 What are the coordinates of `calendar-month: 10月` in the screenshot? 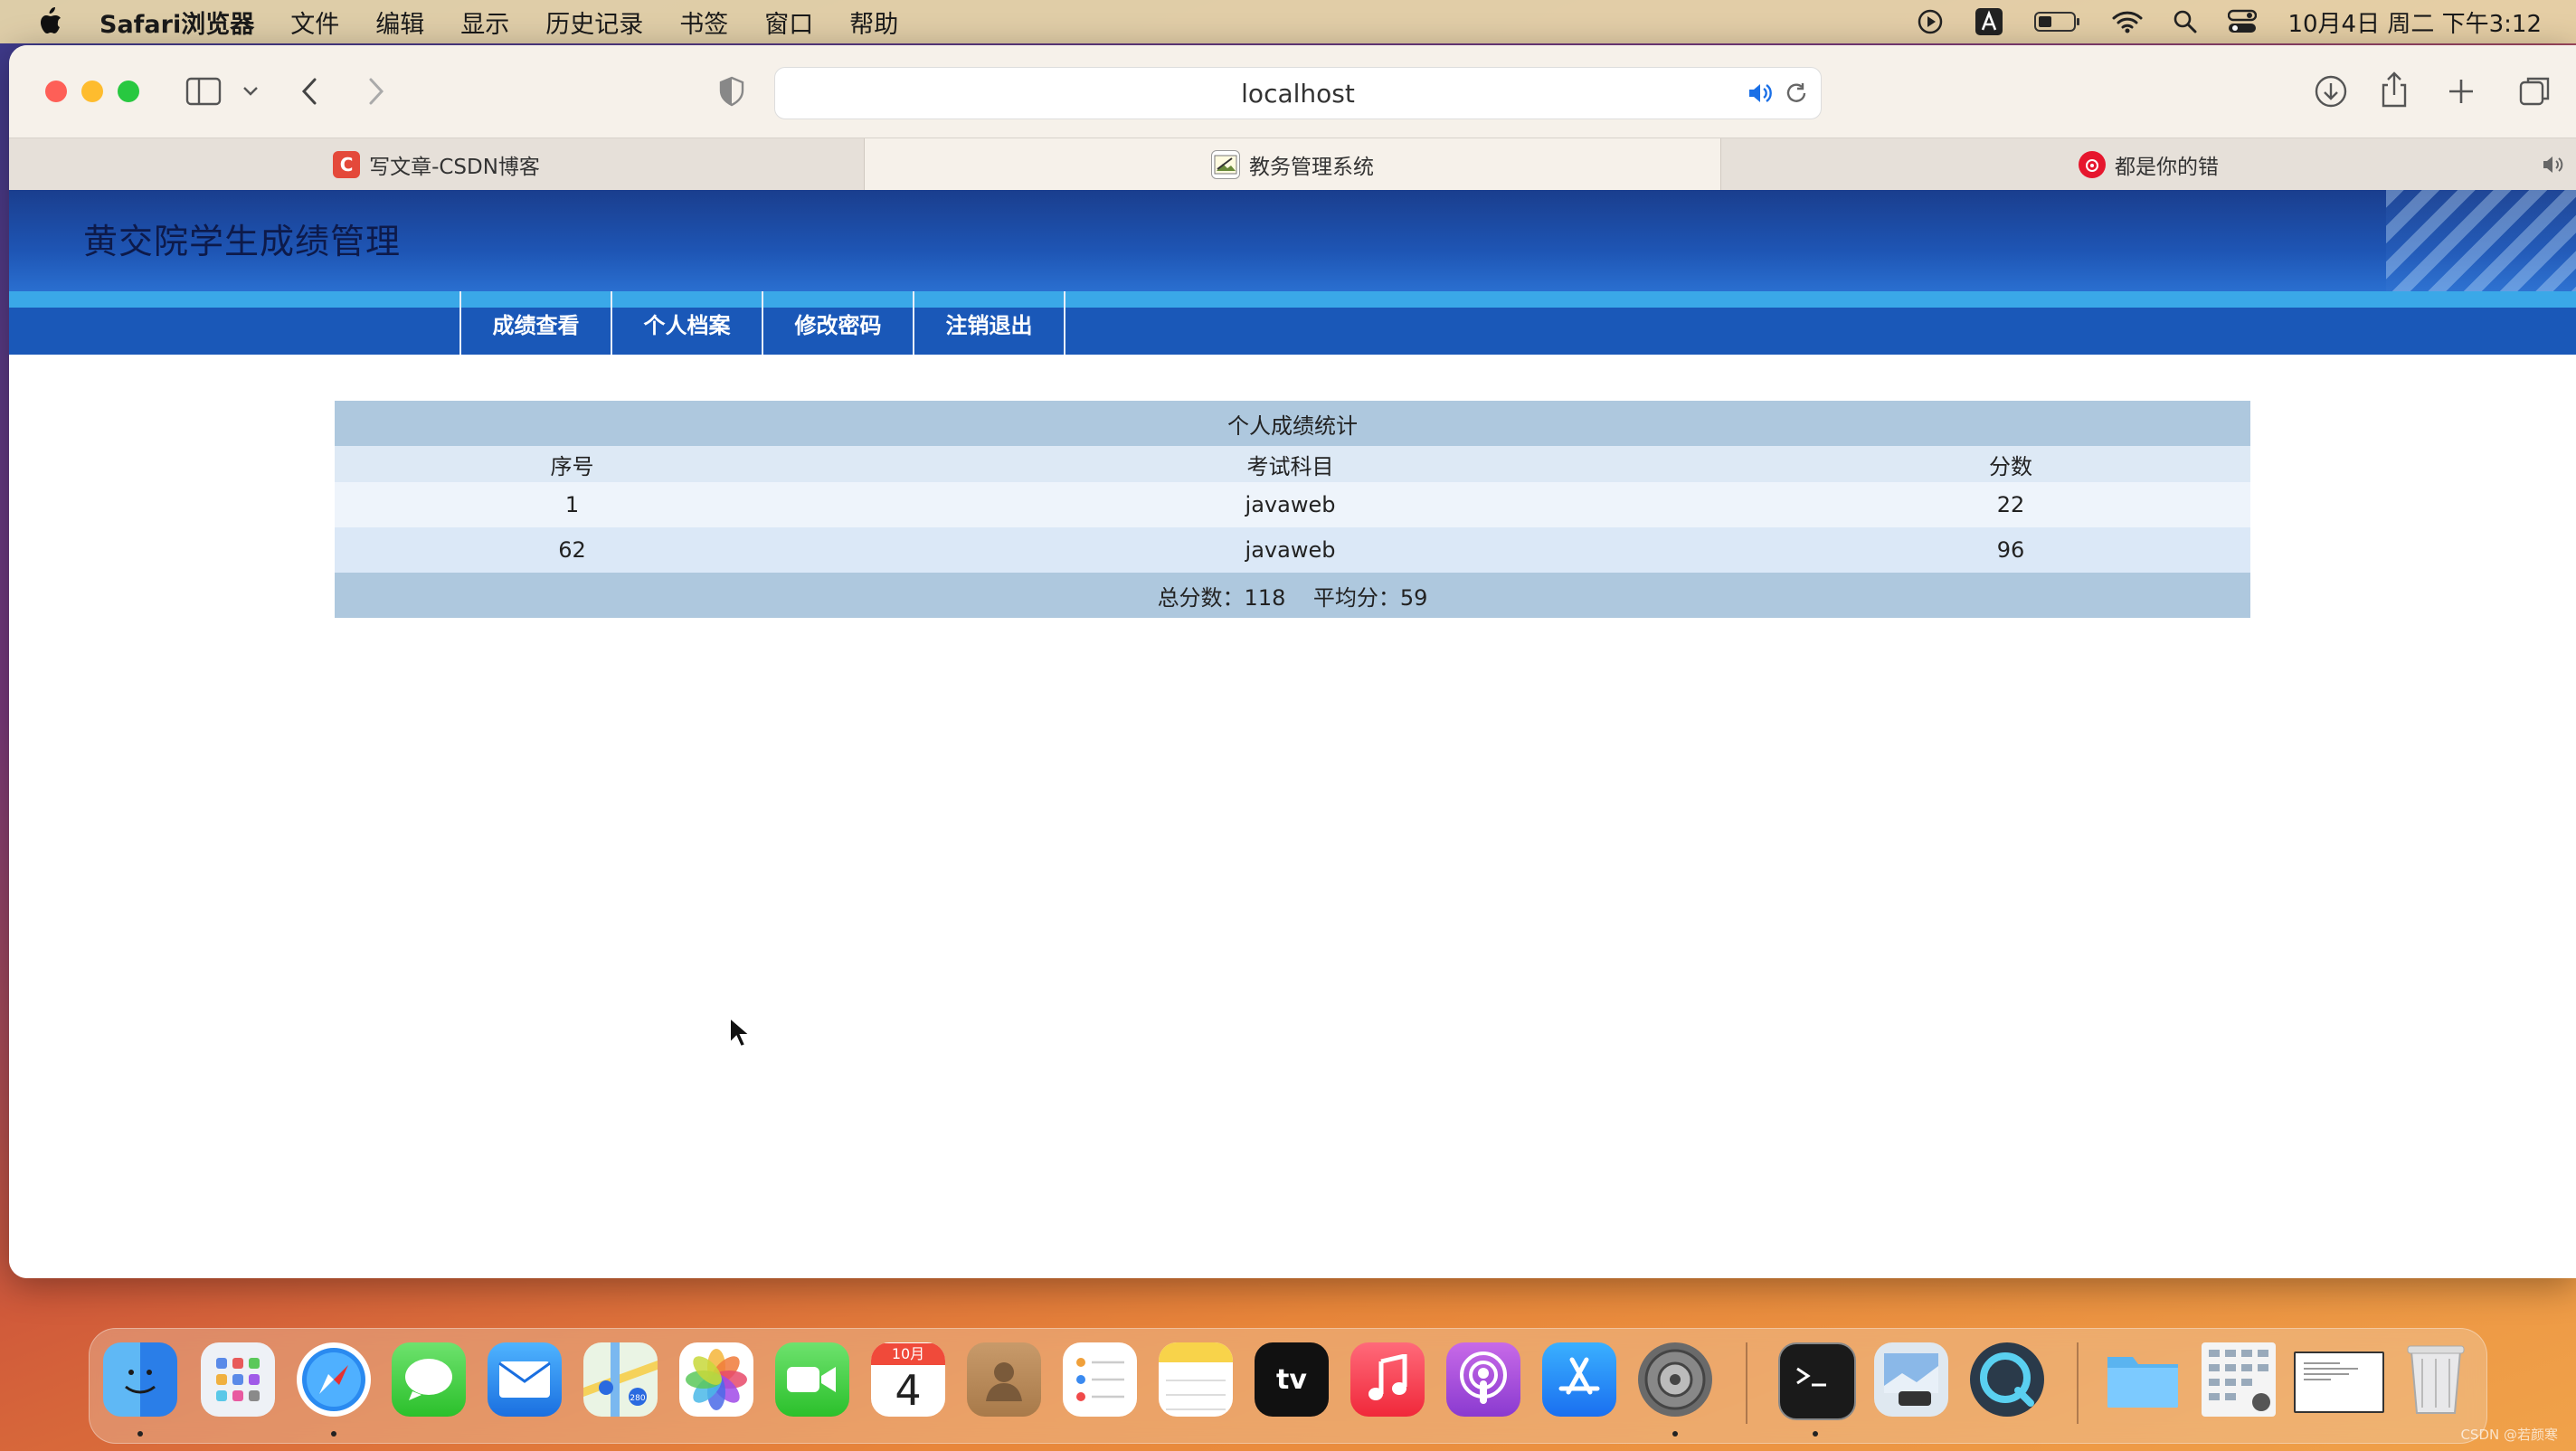 It's located at (908, 1354).